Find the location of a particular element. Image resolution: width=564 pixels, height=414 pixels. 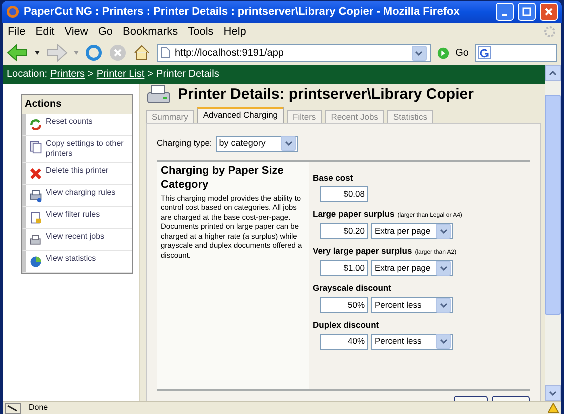

home-icon is located at coordinates (142, 53).